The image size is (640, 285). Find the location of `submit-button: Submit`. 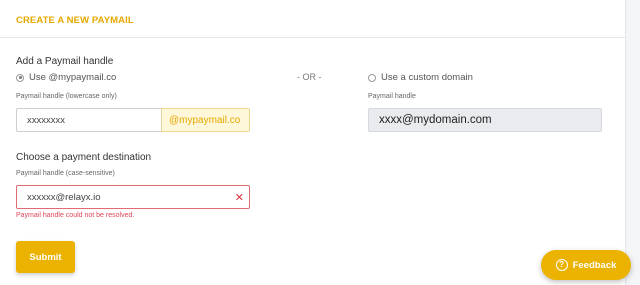

submit-button: Submit is located at coordinates (45, 257).